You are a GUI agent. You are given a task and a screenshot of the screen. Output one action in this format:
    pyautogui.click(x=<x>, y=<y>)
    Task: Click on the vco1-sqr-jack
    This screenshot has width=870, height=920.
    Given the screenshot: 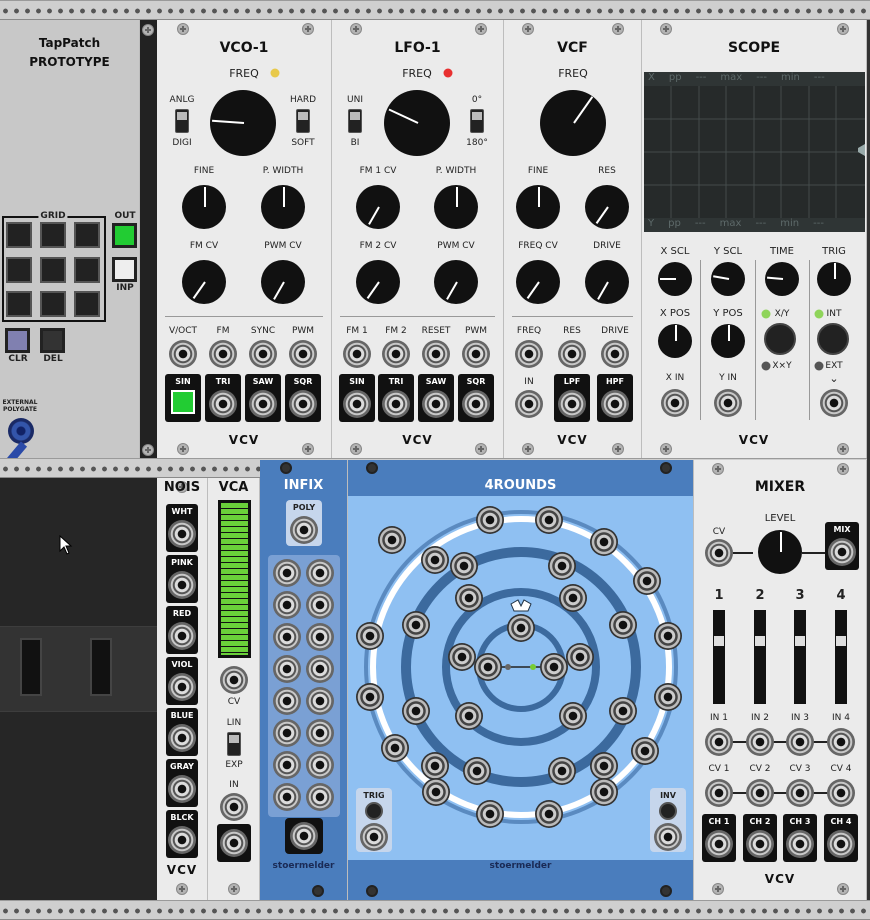 What is the action you would take?
    pyautogui.click(x=303, y=404)
    